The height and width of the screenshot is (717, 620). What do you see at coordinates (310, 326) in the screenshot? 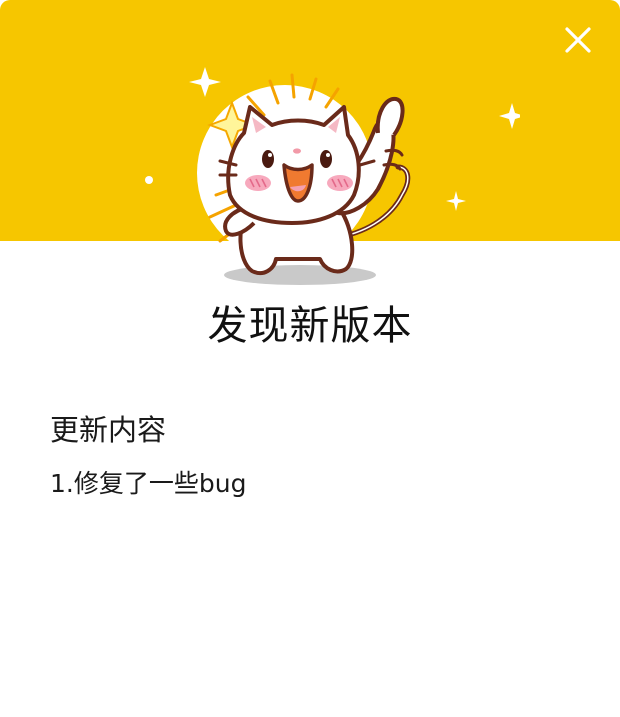
I see `dialog-title: 发现新版本` at bounding box center [310, 326].